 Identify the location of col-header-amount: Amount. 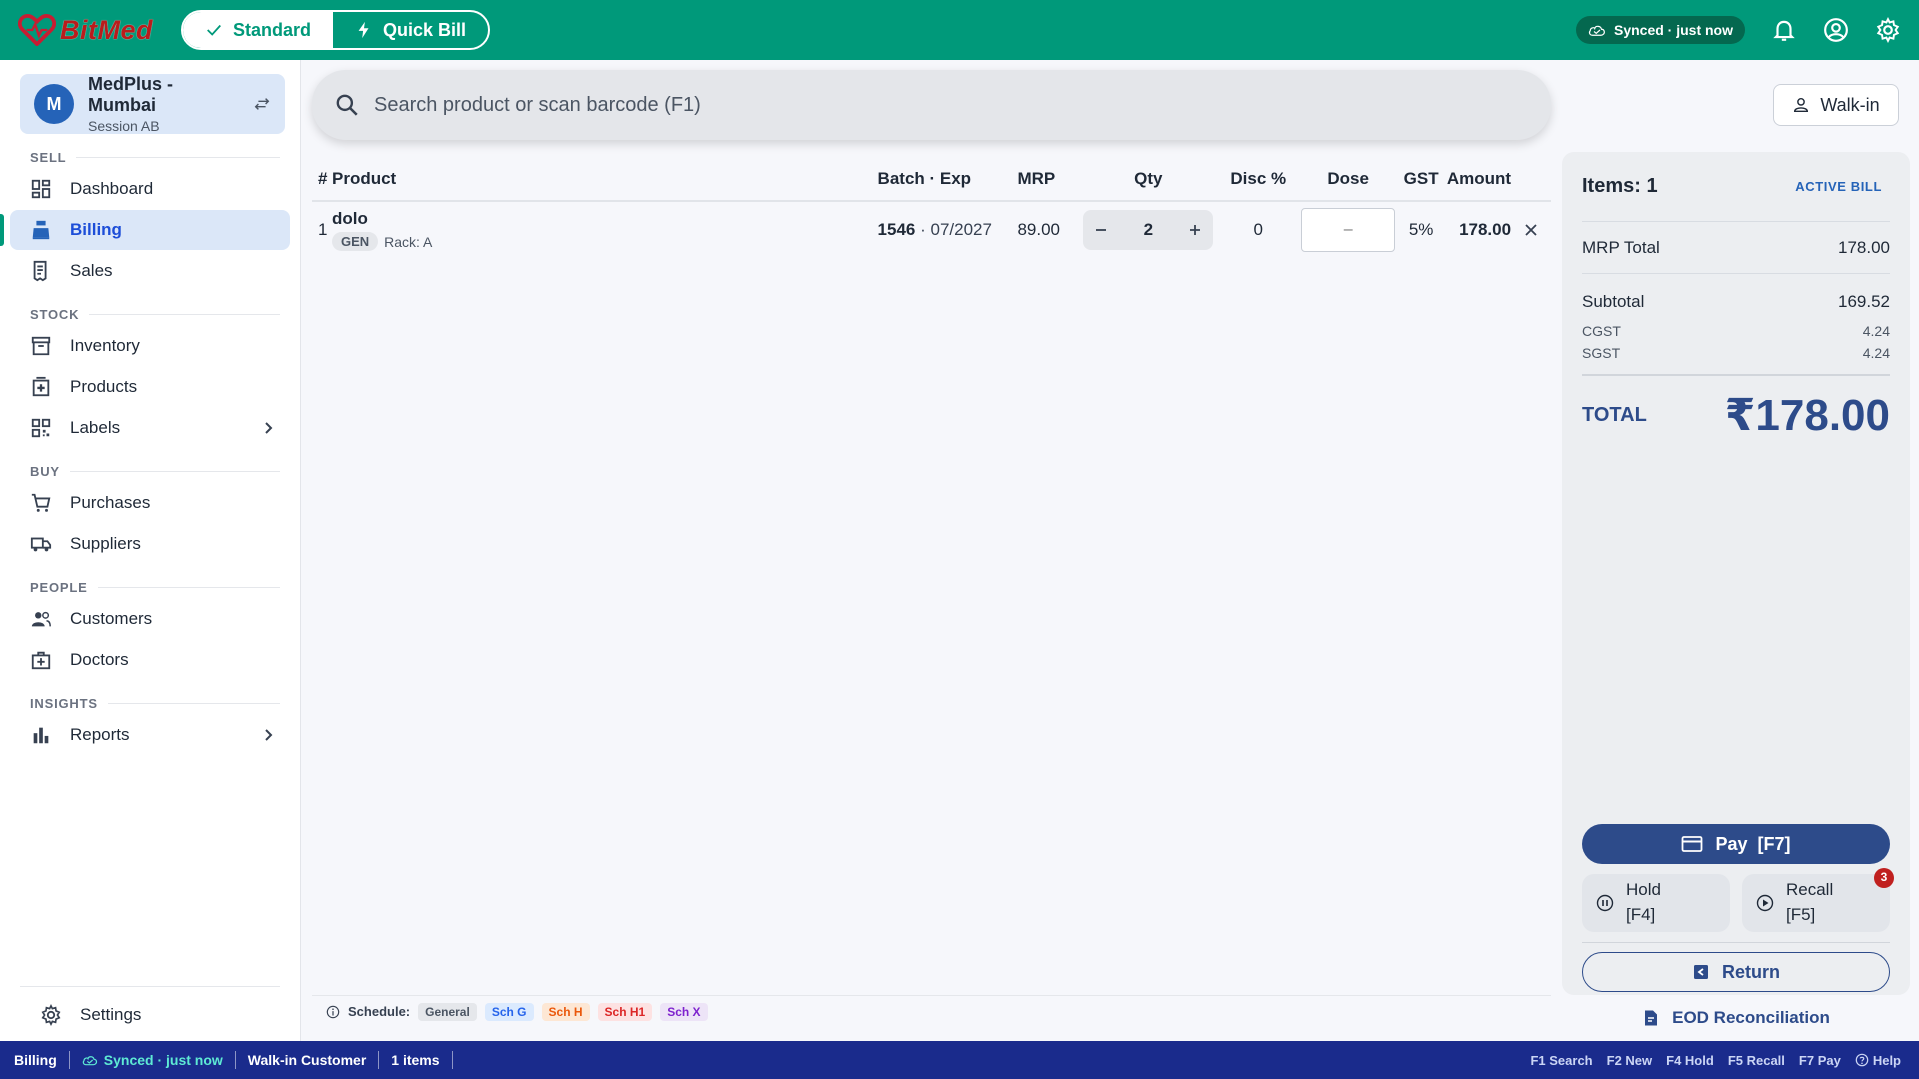
(1479, 178).